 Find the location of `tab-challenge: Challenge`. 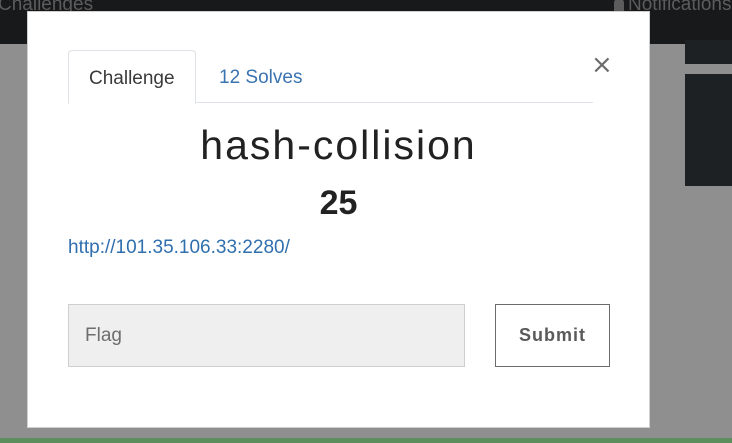

tab-challenge: Challenge is located at coordinates (132, 77).